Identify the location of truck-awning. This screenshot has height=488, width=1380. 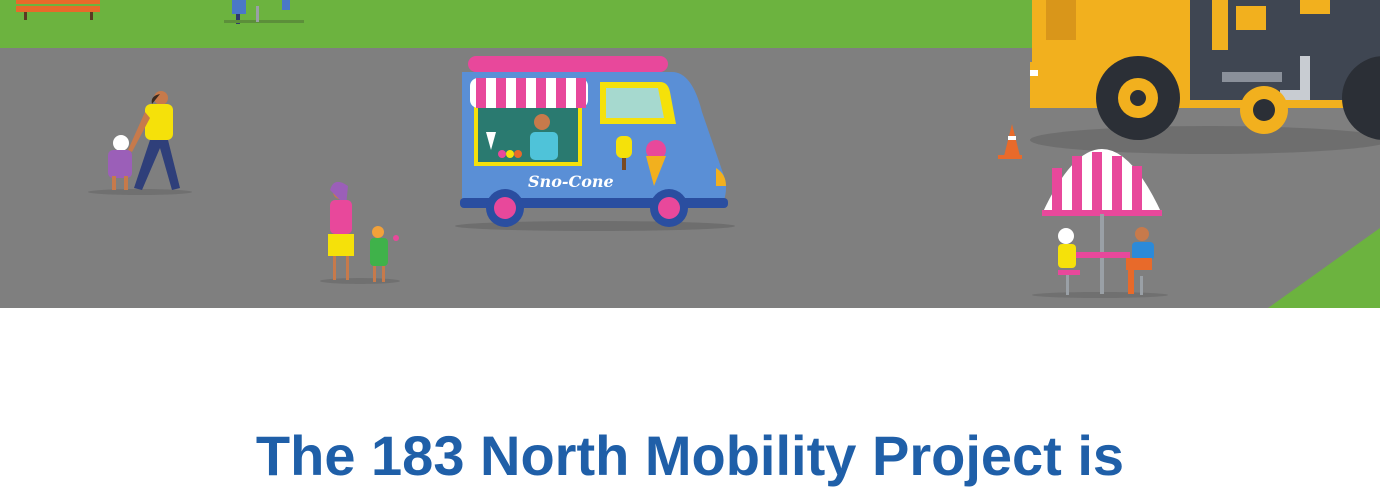
(529, 93).